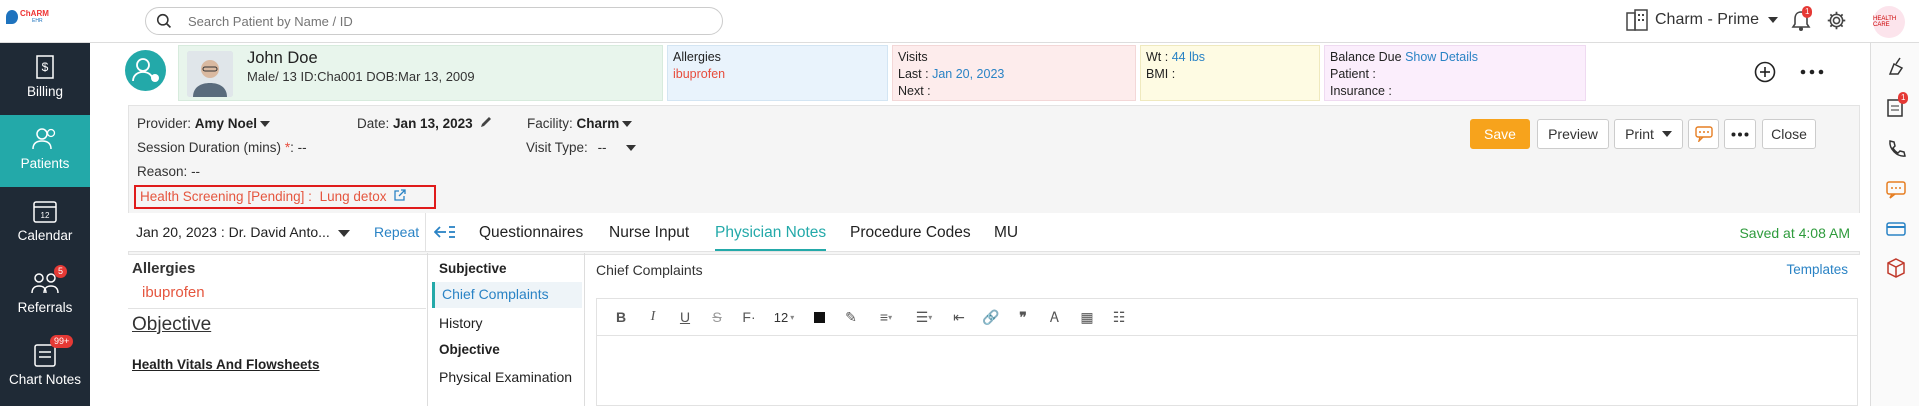 This screenshot has width=1919, height=406. What do you see at coordinates (27, 17) in the screenshot?
I see `charm-logo: ChARM EHR` at bounding box center [27, 17].